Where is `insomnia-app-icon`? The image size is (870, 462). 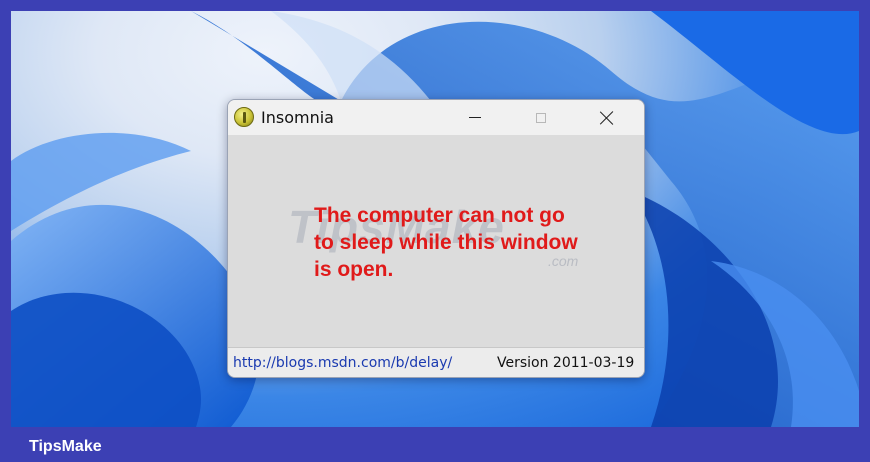
insomnia-app-icon is located at coordinates (244, 117).